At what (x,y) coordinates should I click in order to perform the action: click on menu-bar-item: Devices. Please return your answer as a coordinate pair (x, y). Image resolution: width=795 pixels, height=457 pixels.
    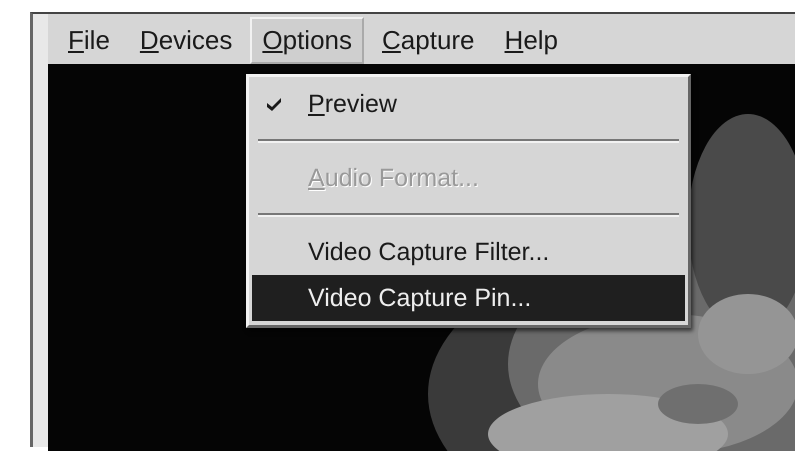
    Looking at the image, I should click on (186, 40).